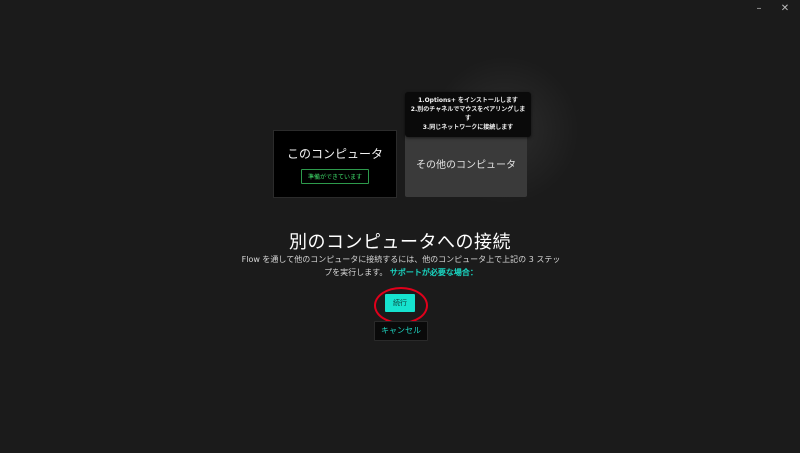  I want to click on step-1: 1.Options+ をインストールします, so click(468, 100).